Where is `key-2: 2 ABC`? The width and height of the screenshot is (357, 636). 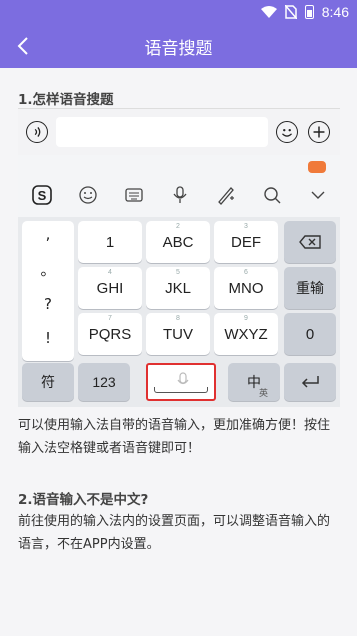
key-2: 2 ABC is located at coordinates (178, 242).